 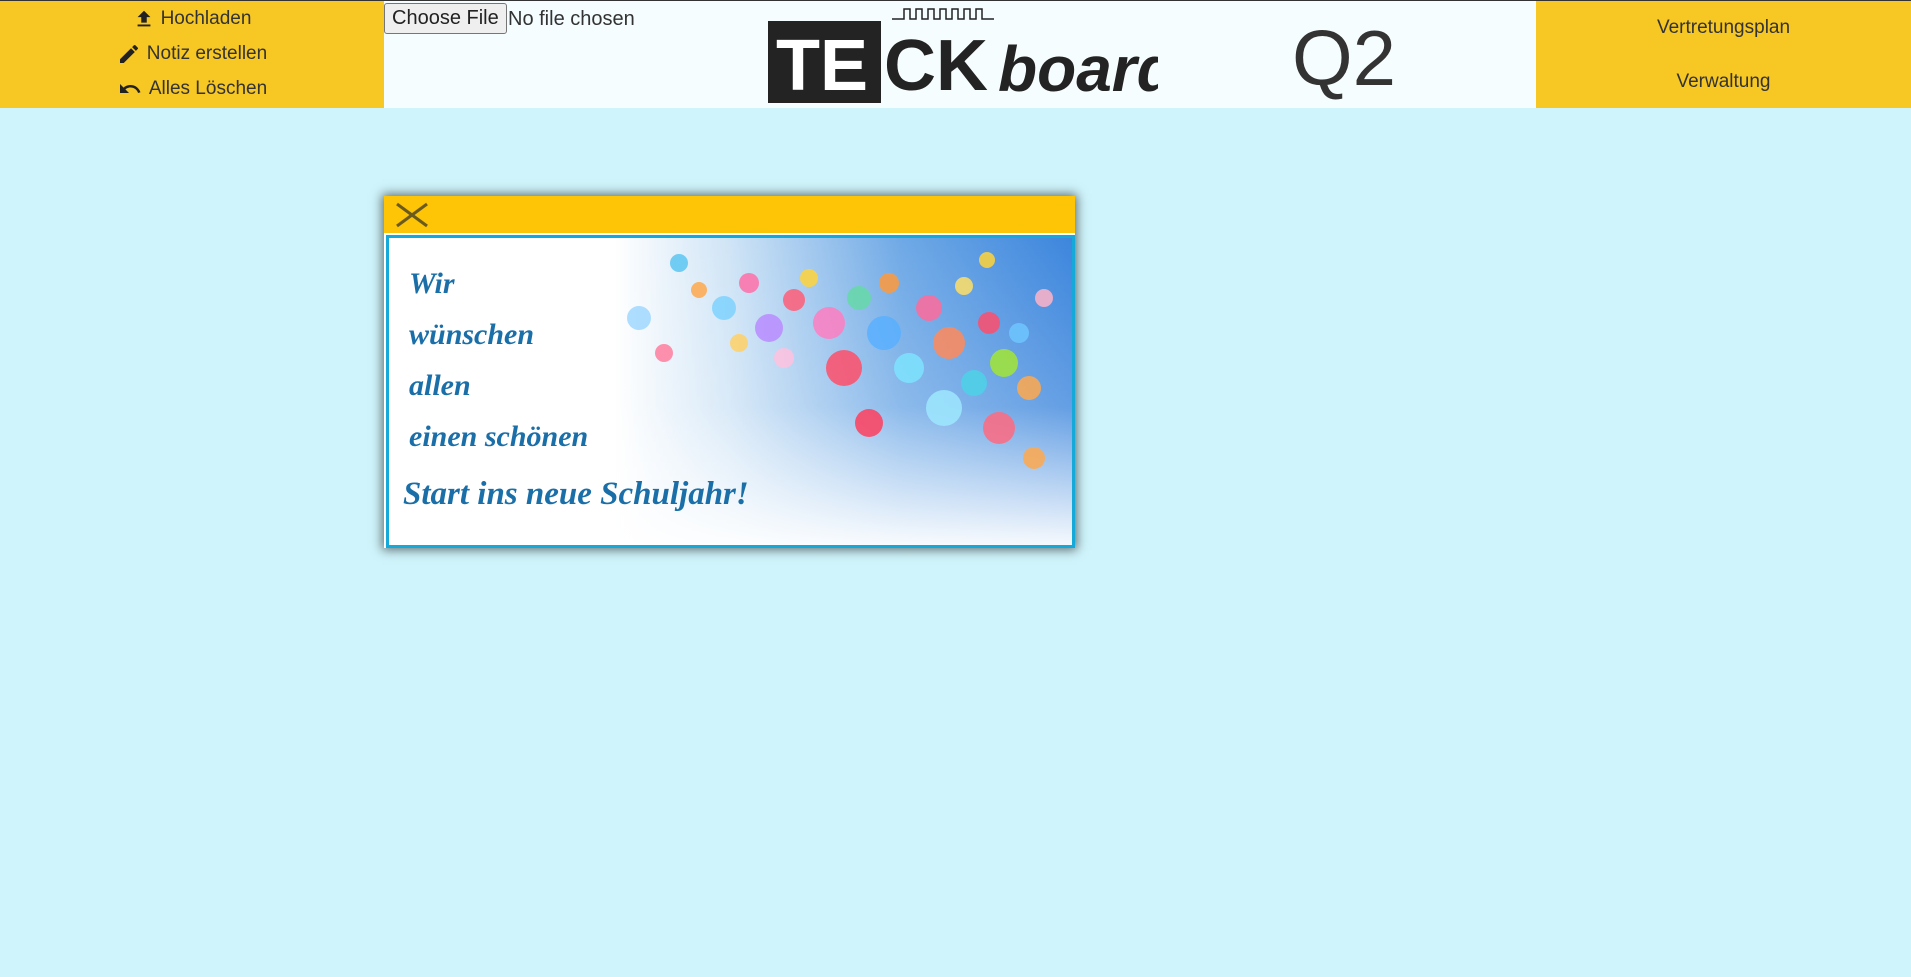 What do you see at coordinates (445, 18) in the screenshot?
I see `choose-file-button: Choose File` at bounding box center [445, 18].